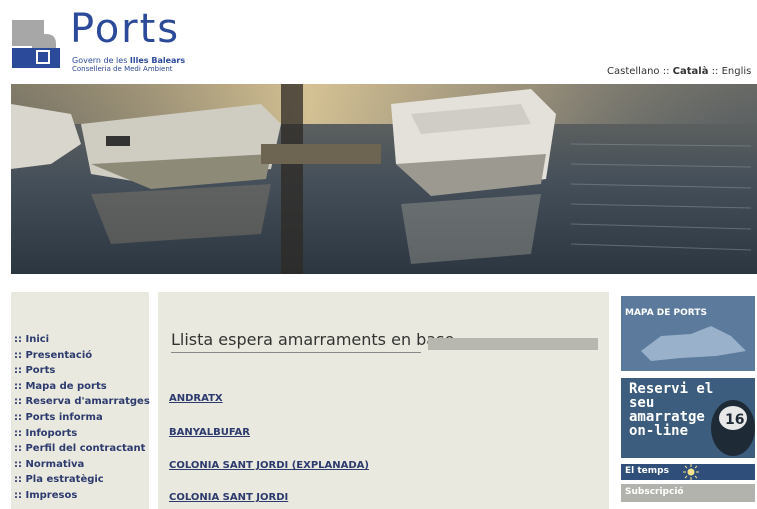  I want to click on port-link-andratx: ANDRATX, so click(196, 398).